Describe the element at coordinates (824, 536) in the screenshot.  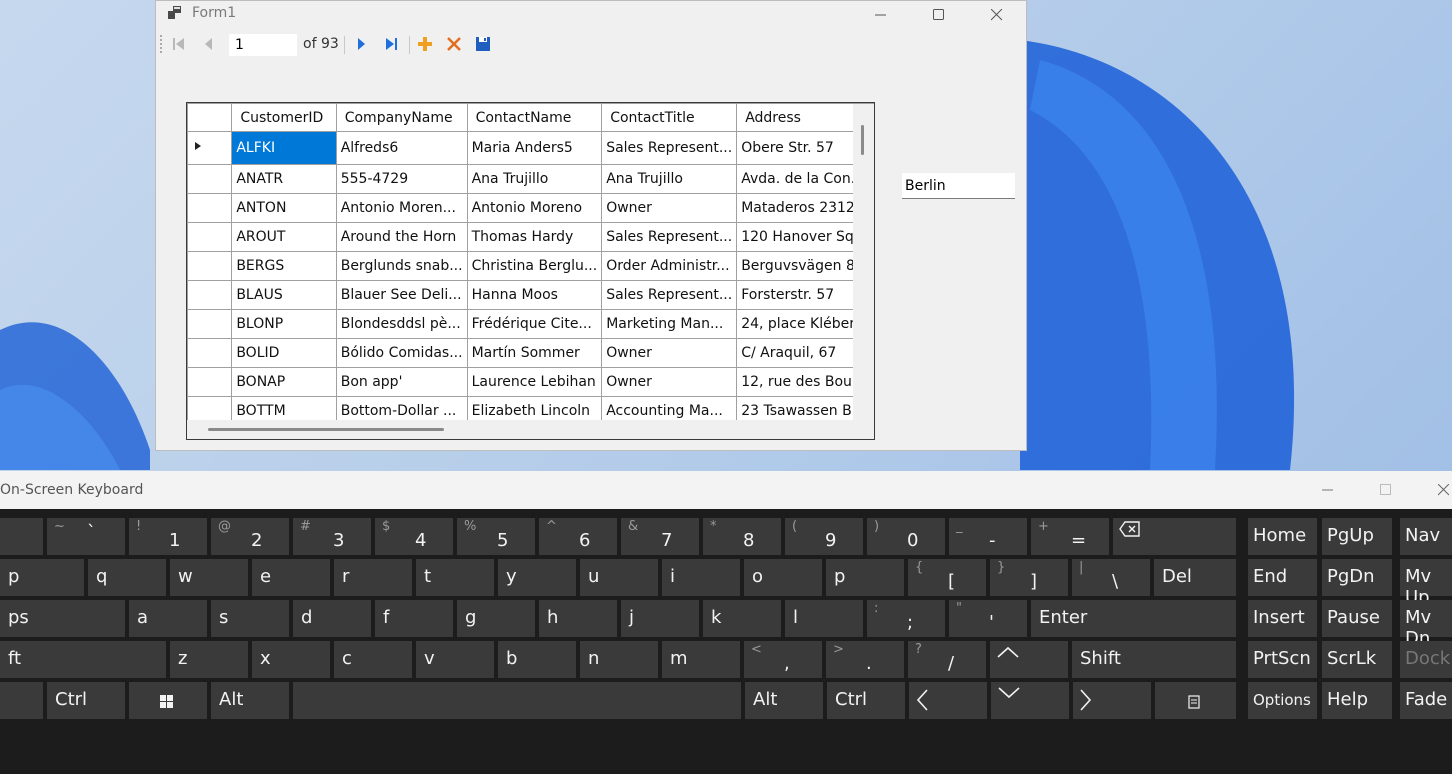
I see `key-9-key: (9` at that location.